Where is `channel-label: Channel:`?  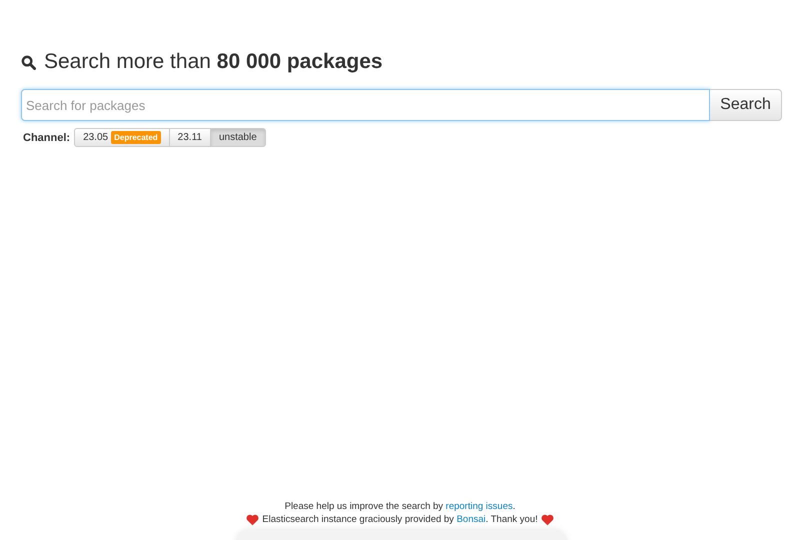 channel-label: Channel: is located at coordinates (46, 138).